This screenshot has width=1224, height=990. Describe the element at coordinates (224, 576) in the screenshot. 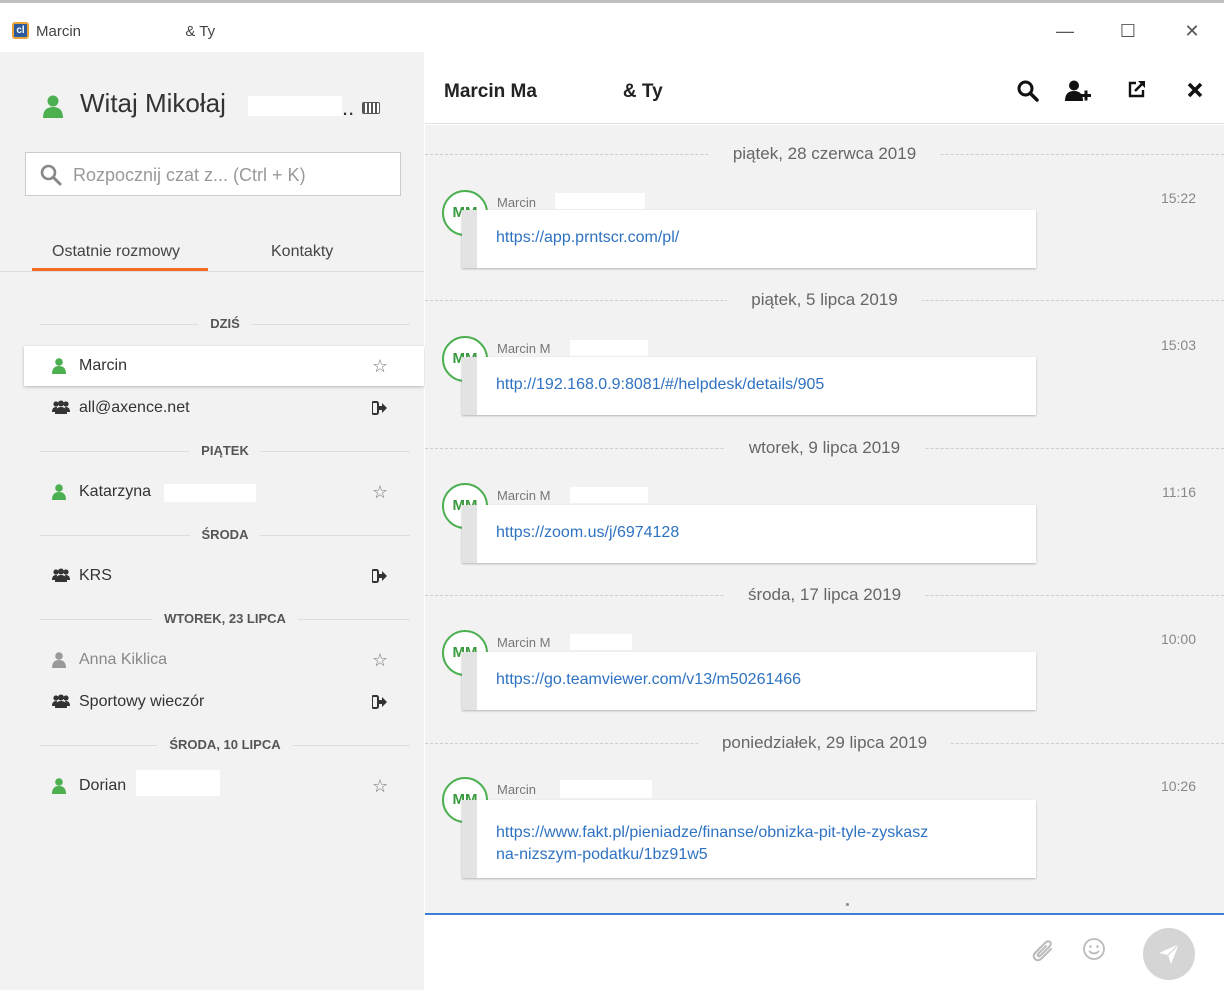

I see `conversation-item-krs: KRS` at that location.